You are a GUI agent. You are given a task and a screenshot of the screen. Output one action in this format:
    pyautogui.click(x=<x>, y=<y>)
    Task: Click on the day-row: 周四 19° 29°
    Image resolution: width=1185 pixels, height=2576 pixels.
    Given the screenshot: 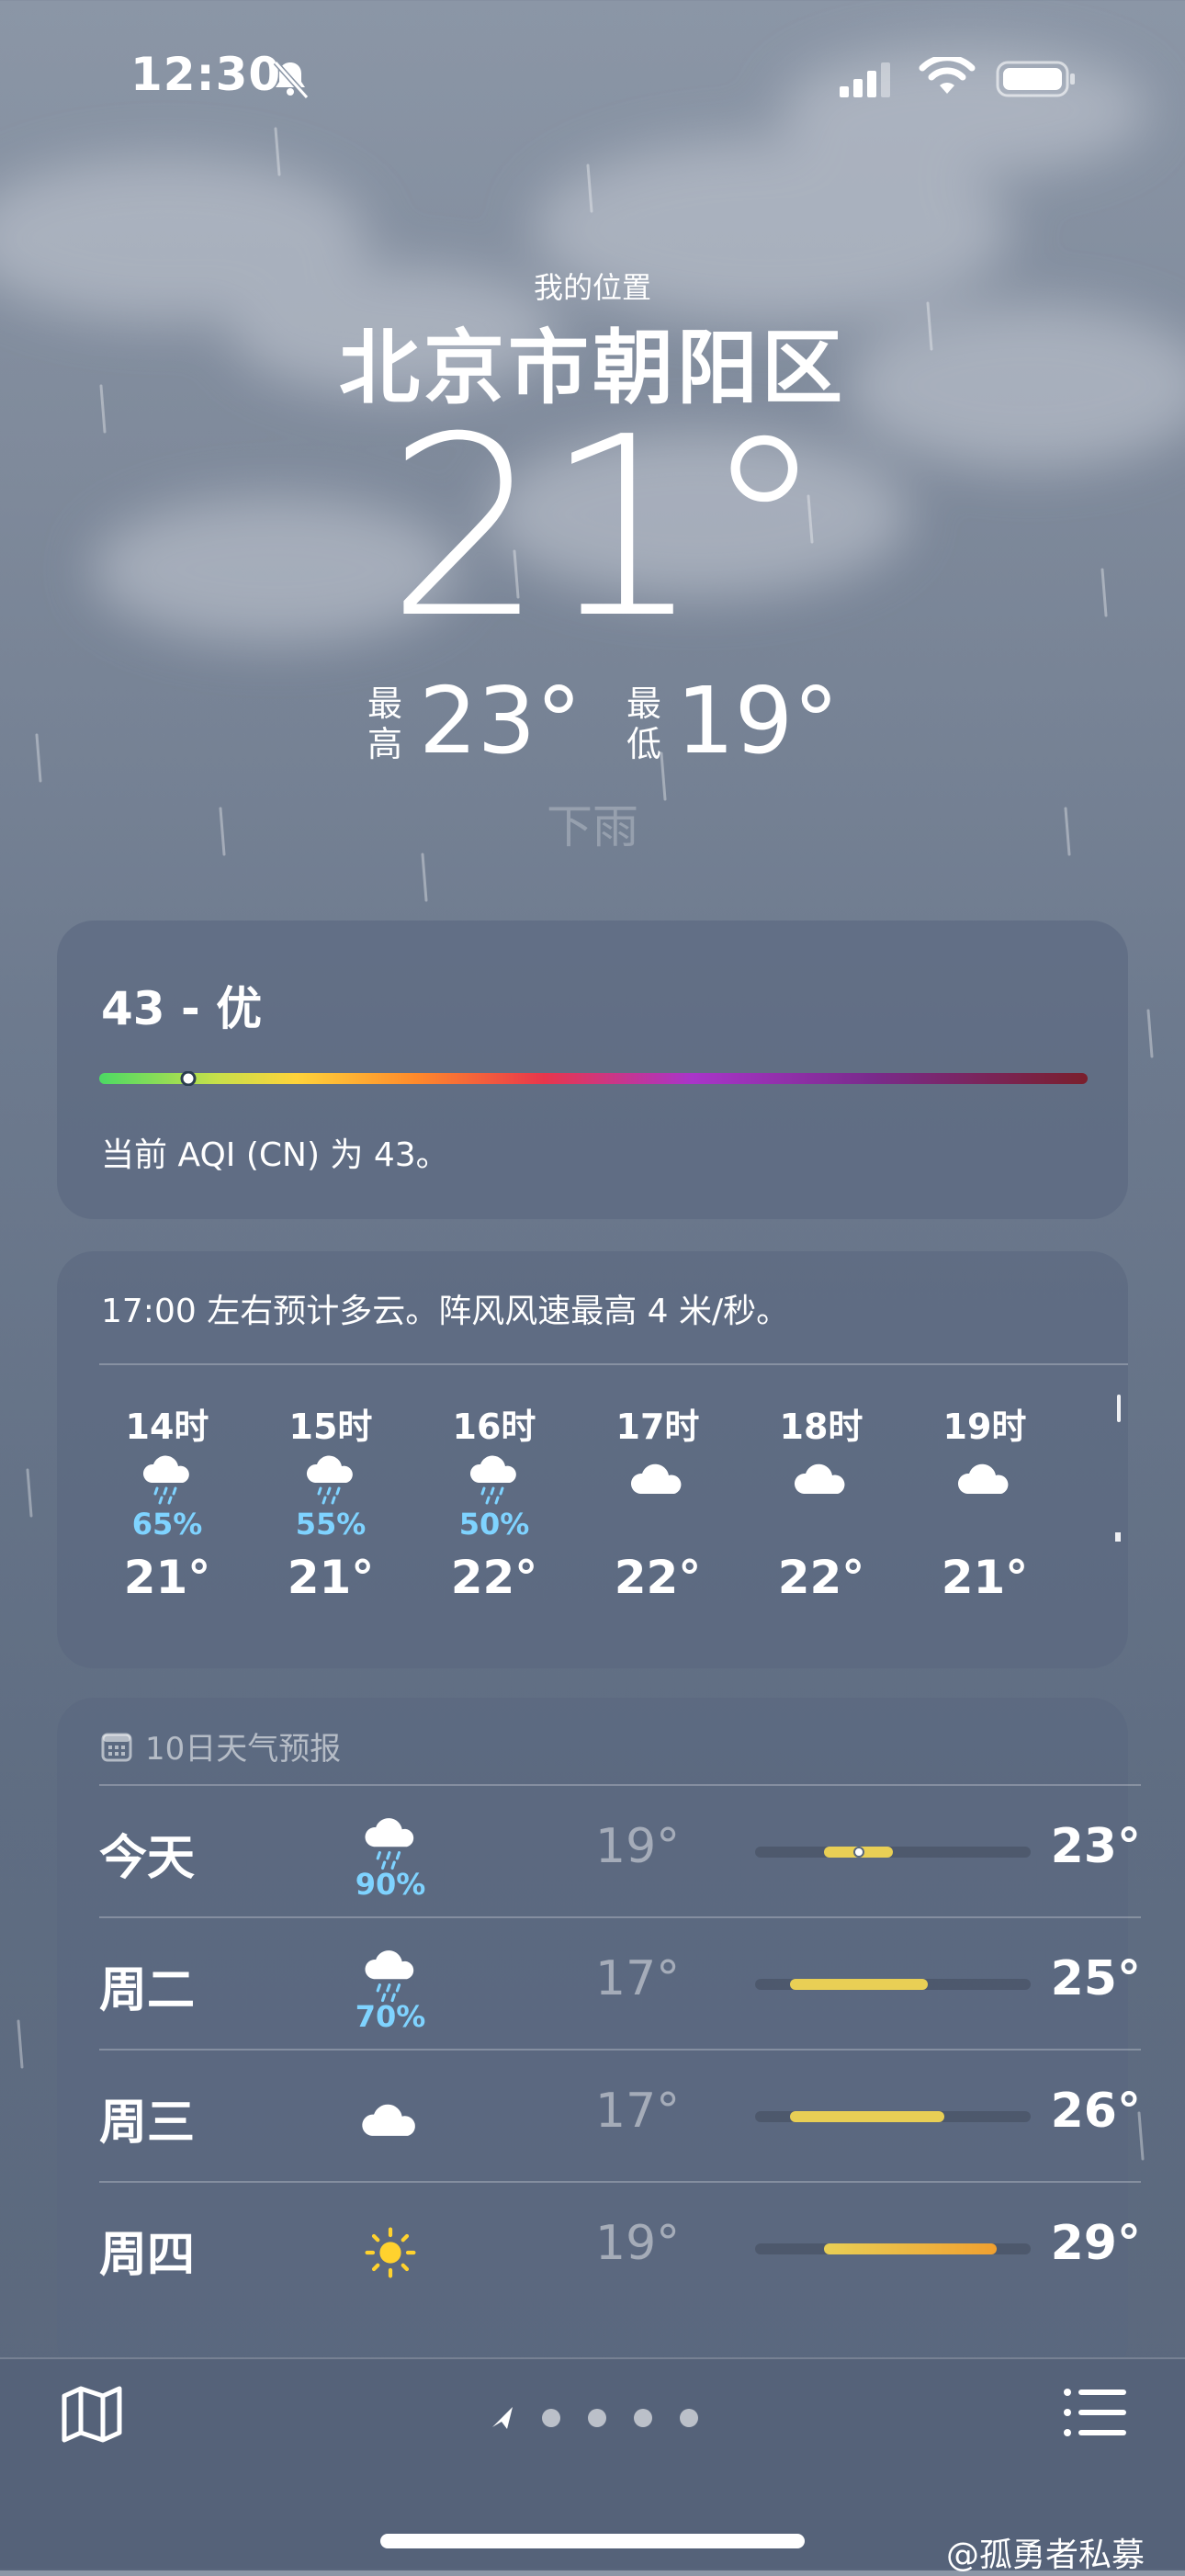 What is the action you would take?
    pyautogui.click(x=620, y=2248)
    